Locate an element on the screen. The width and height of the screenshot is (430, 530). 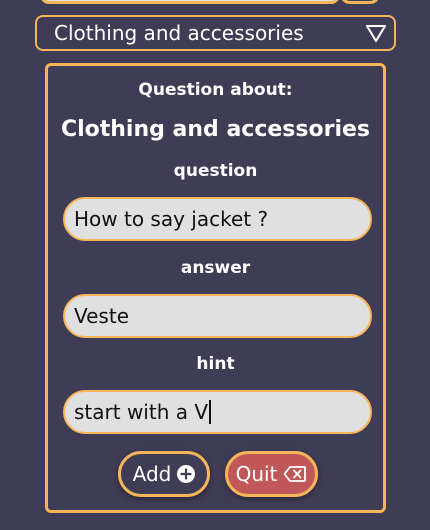
question-label: question is located at coordinates (215, 171).